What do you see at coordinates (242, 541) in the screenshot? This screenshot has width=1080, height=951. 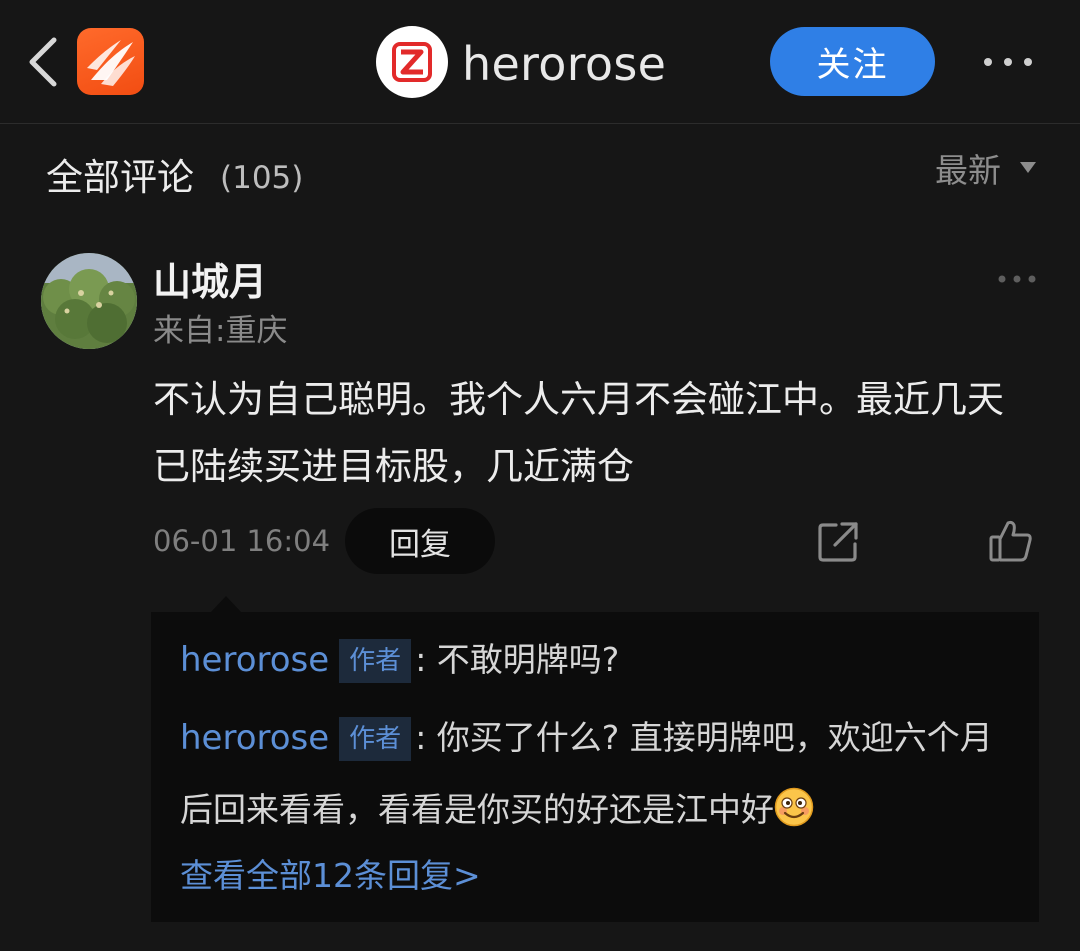 I see `comment-timestamp: 06-01 16:04` at bounding box center [242, 541].